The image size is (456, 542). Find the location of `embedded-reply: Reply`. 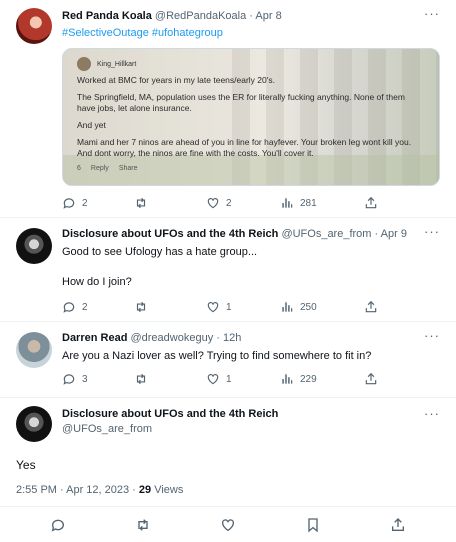

embedded-reply: Reply is located at coordinates (99, 168).